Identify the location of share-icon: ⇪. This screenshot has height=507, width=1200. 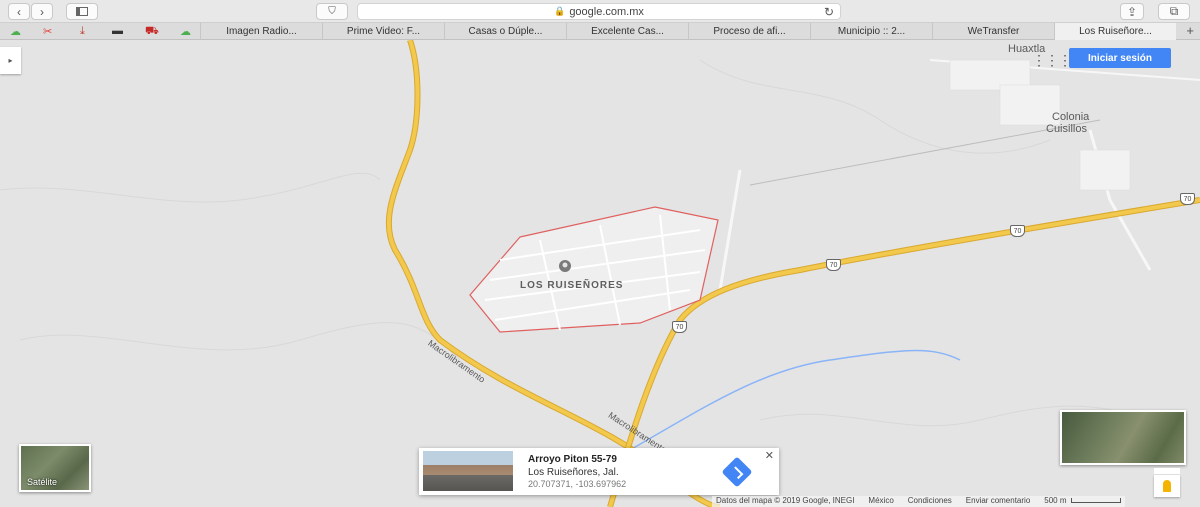
(1132, 11).